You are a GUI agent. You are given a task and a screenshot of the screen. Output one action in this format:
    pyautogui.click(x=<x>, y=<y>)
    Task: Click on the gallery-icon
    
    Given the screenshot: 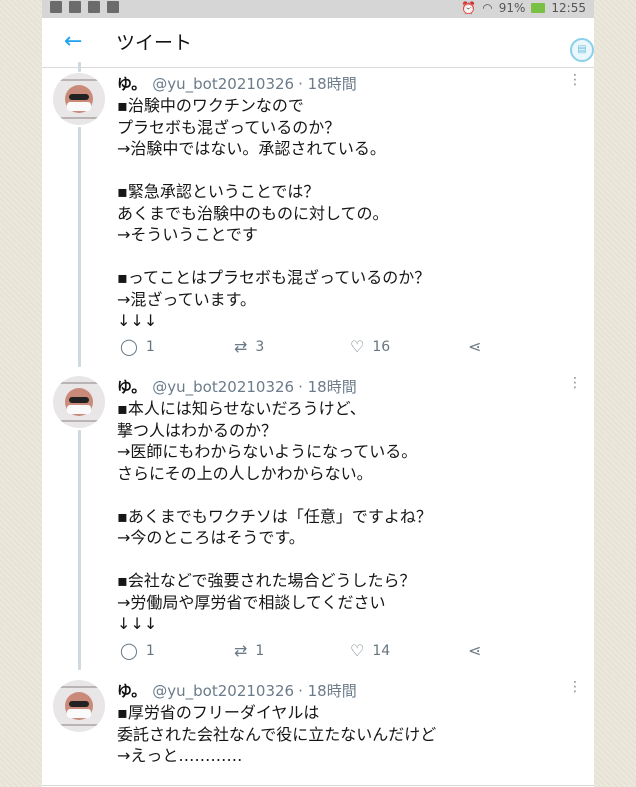 What is the action you would take?
    pyautogui.click(x=56, y=7)
    